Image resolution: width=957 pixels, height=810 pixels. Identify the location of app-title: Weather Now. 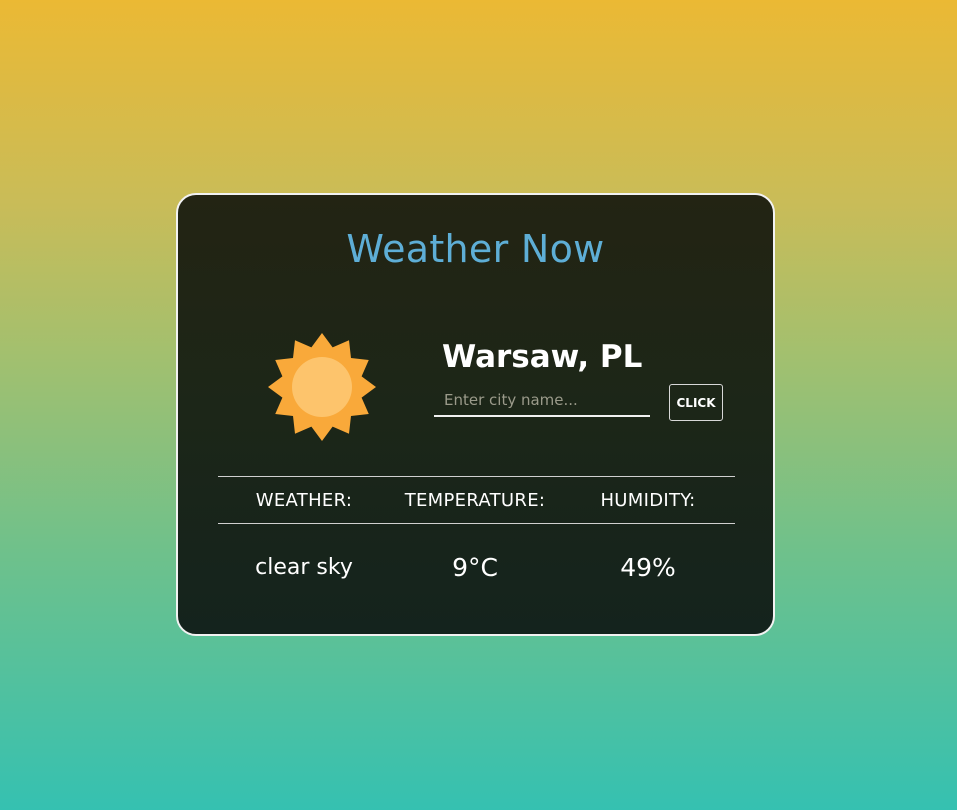
(475, 249).